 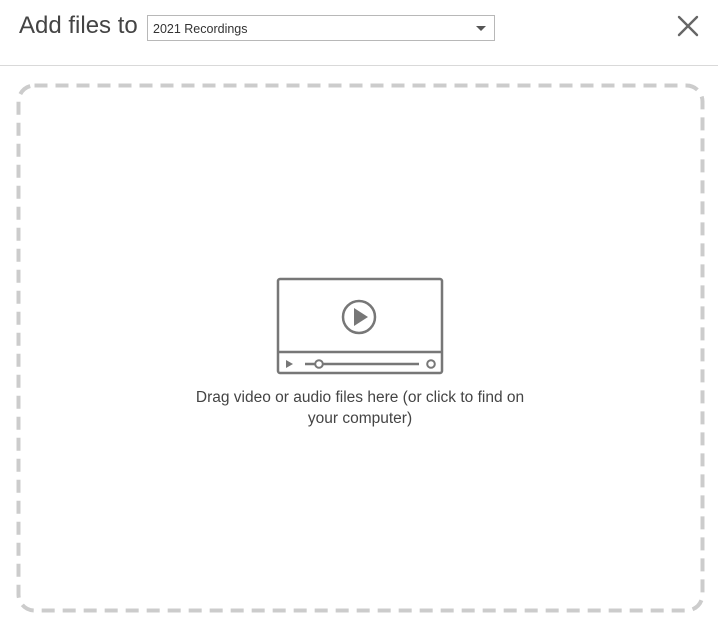 What do you see at coordinates (200, 29) in the screenshot?
I see `folder-select-value: 2021 Recordings` at bounding box center [200, 29].